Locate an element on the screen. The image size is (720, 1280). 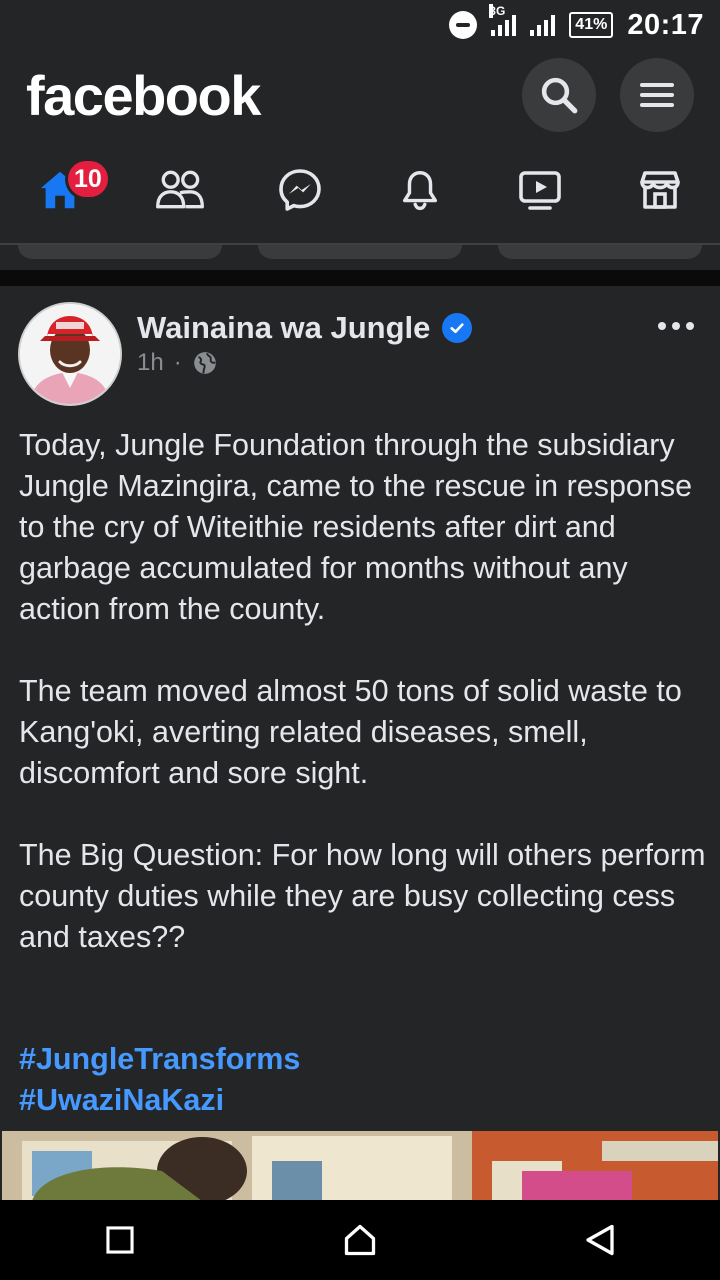
post-meta: 1h · is located at coordinates (177, 363).